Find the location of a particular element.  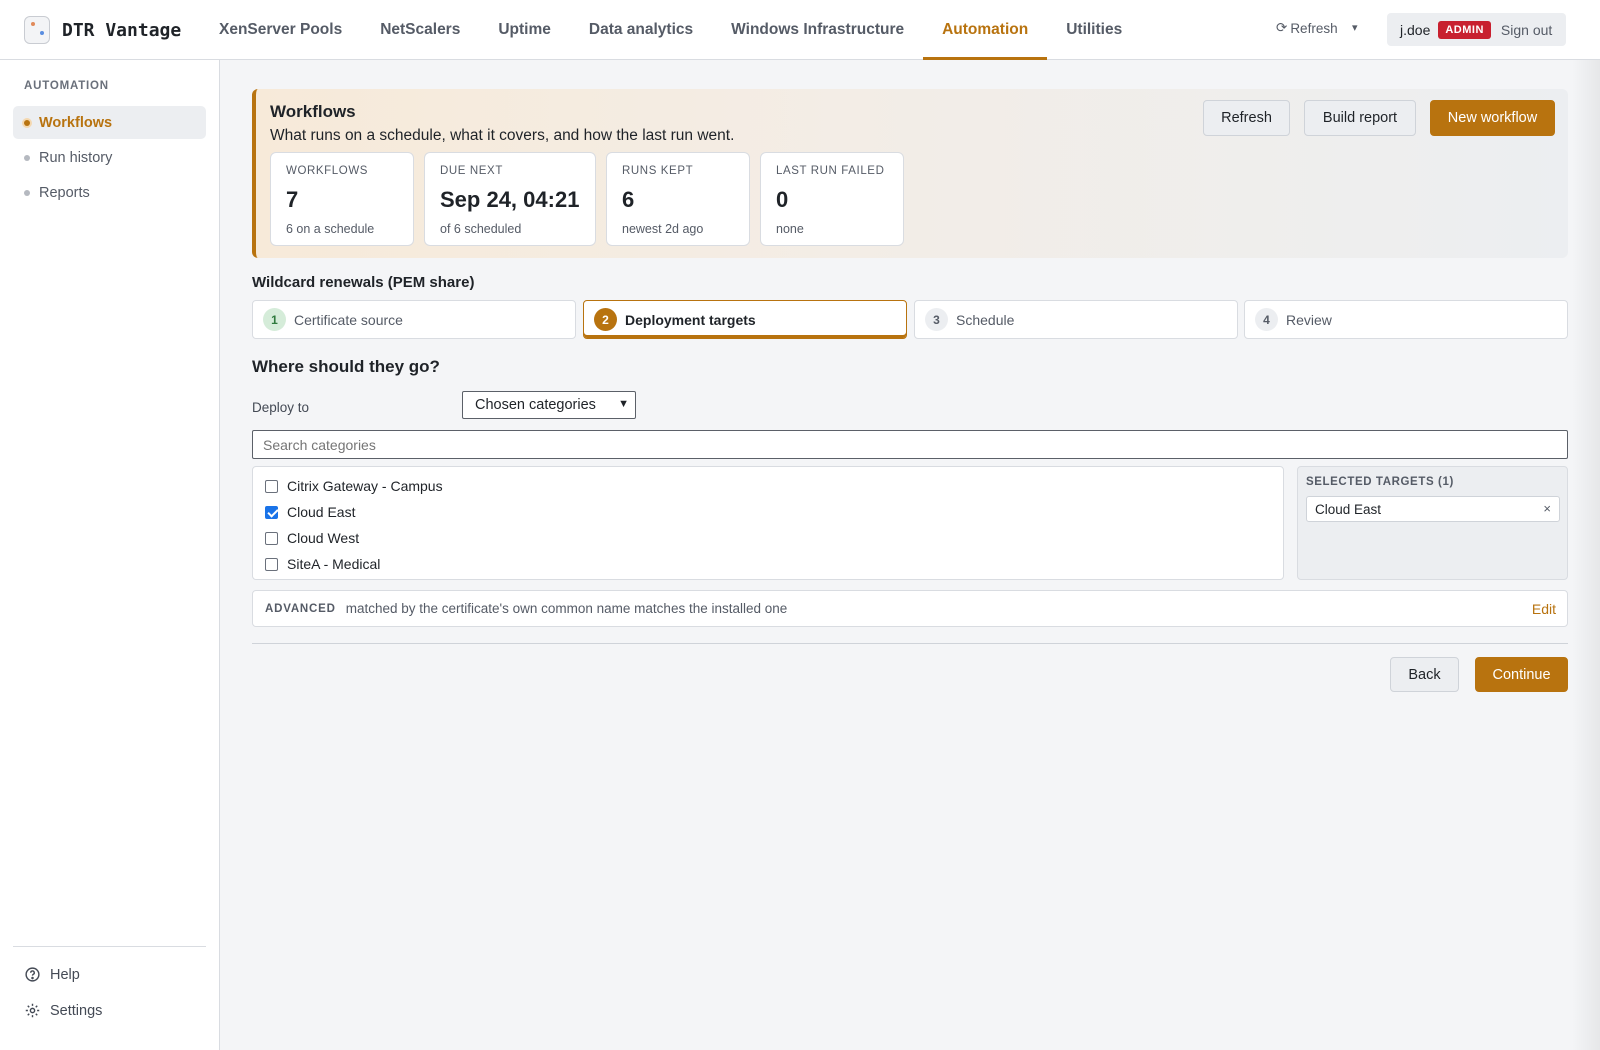

stat-label: DUE NEXT is located at coordinates (471, 171).